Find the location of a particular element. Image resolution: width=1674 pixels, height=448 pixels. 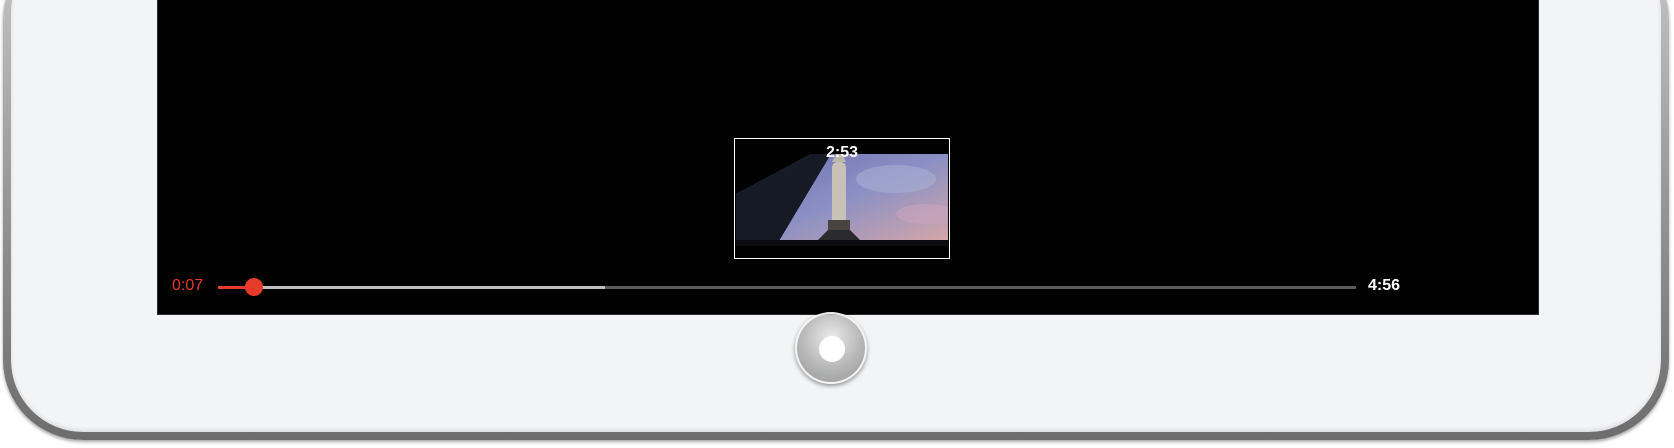

scrub-handle-core is located at coordinates (832, 349).